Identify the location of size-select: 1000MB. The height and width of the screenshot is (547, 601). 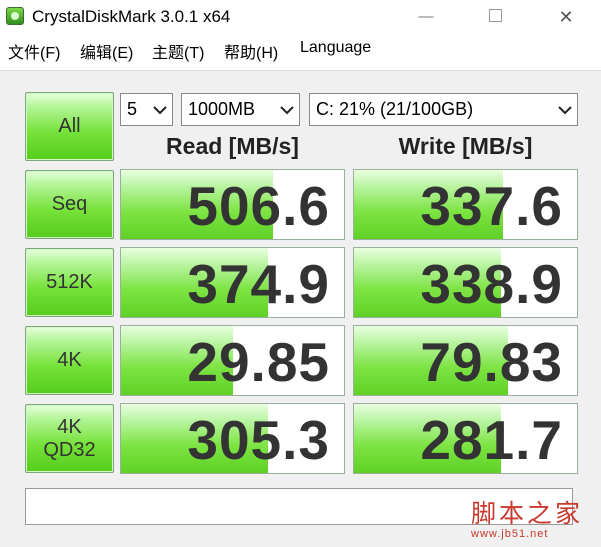
(240, 109).